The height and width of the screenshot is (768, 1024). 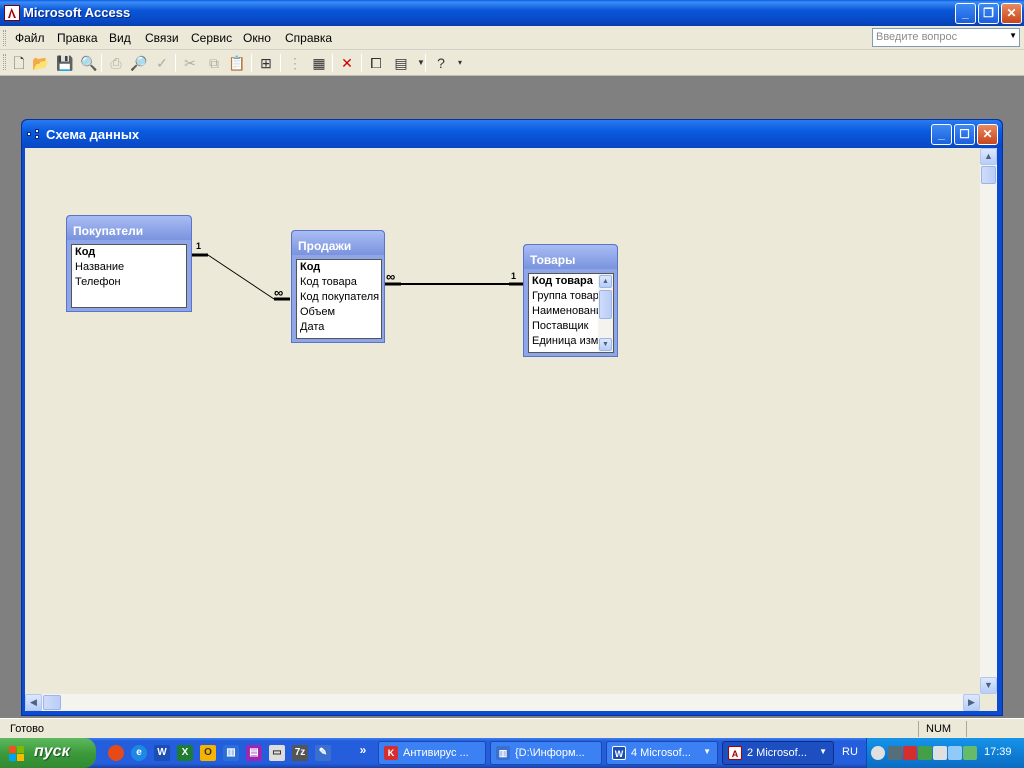 I want to click on field-item: Код покупателя, so click(x=339, y=297).